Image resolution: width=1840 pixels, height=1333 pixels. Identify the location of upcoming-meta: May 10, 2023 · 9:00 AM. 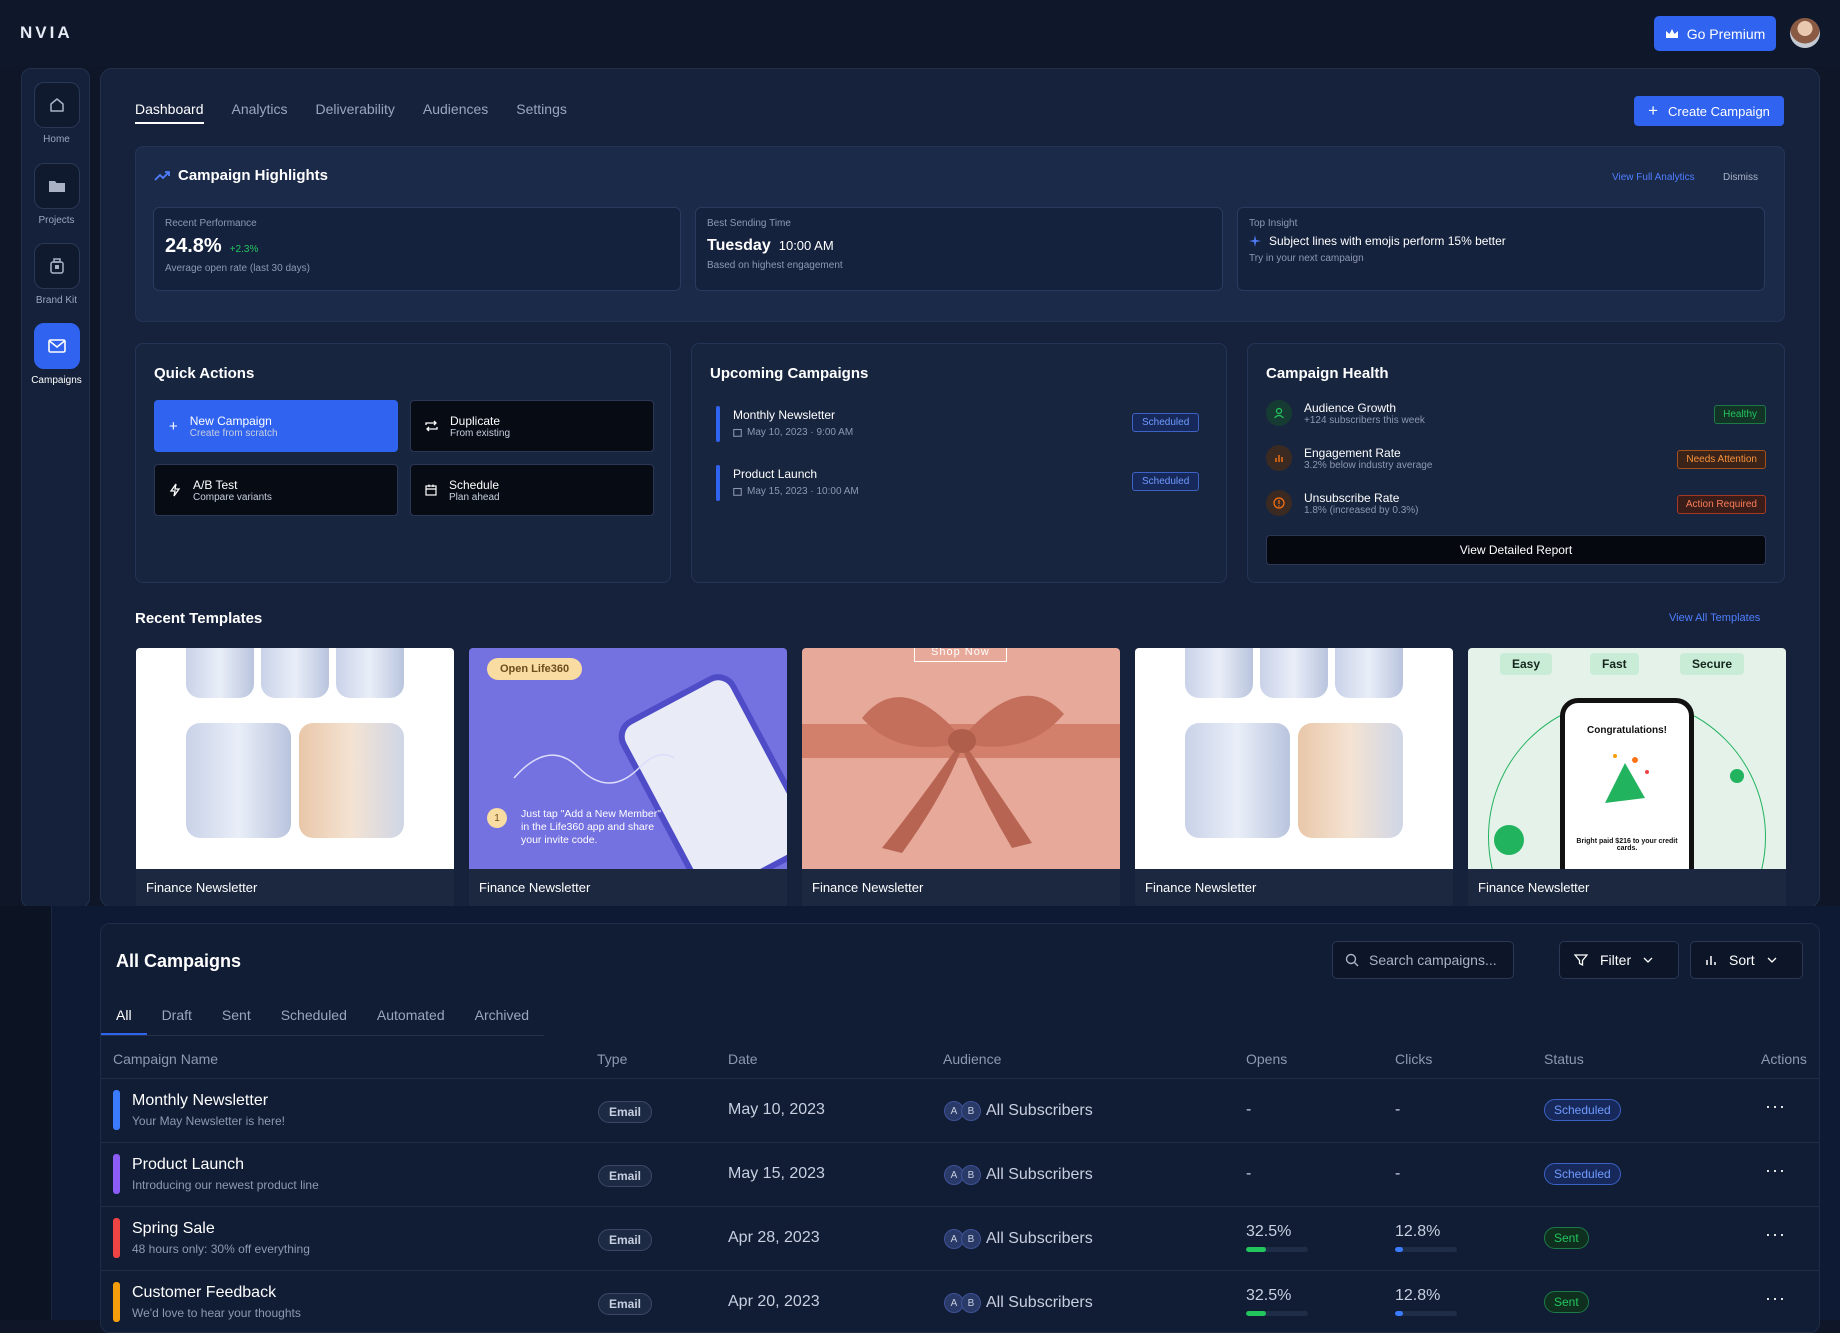
(800, 432).